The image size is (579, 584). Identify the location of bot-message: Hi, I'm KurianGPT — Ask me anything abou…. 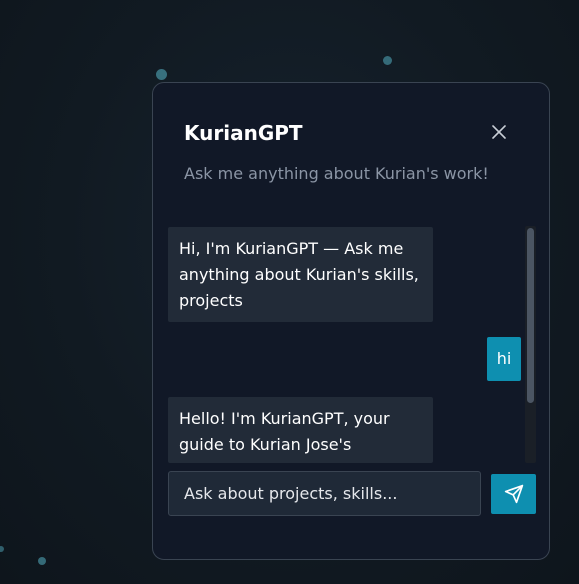
(300, 274).